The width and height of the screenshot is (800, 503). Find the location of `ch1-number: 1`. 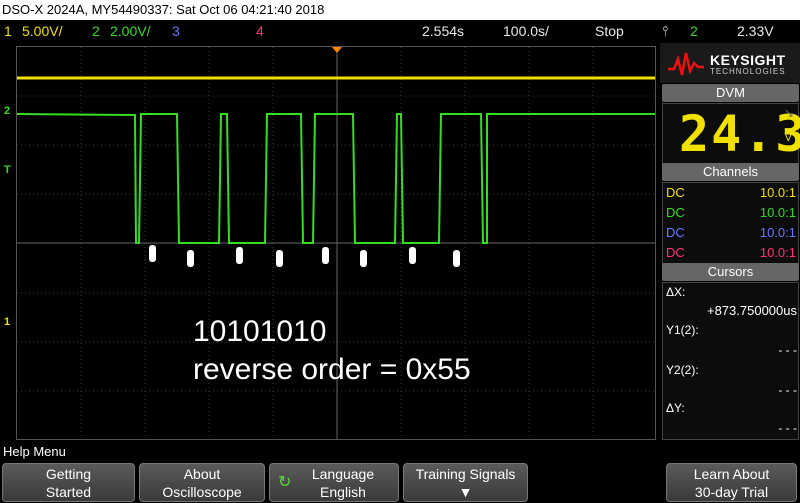

ch1-number: 1 is located at coordinates (8, 31).